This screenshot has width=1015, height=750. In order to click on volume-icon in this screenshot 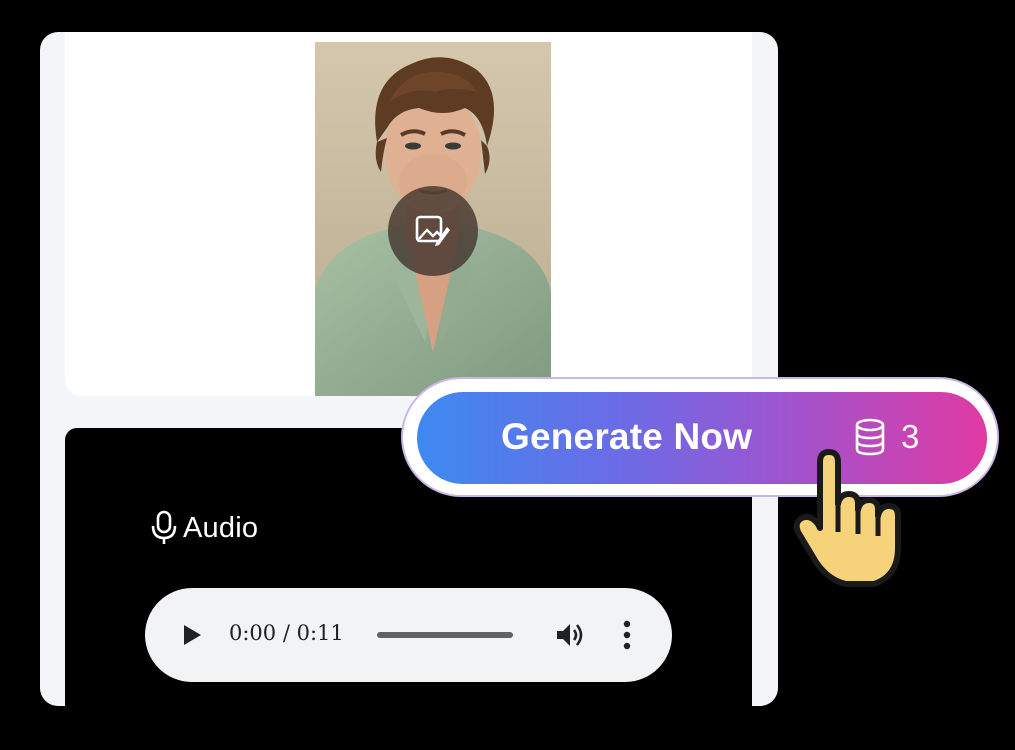, I will do `click(570, 635)`.